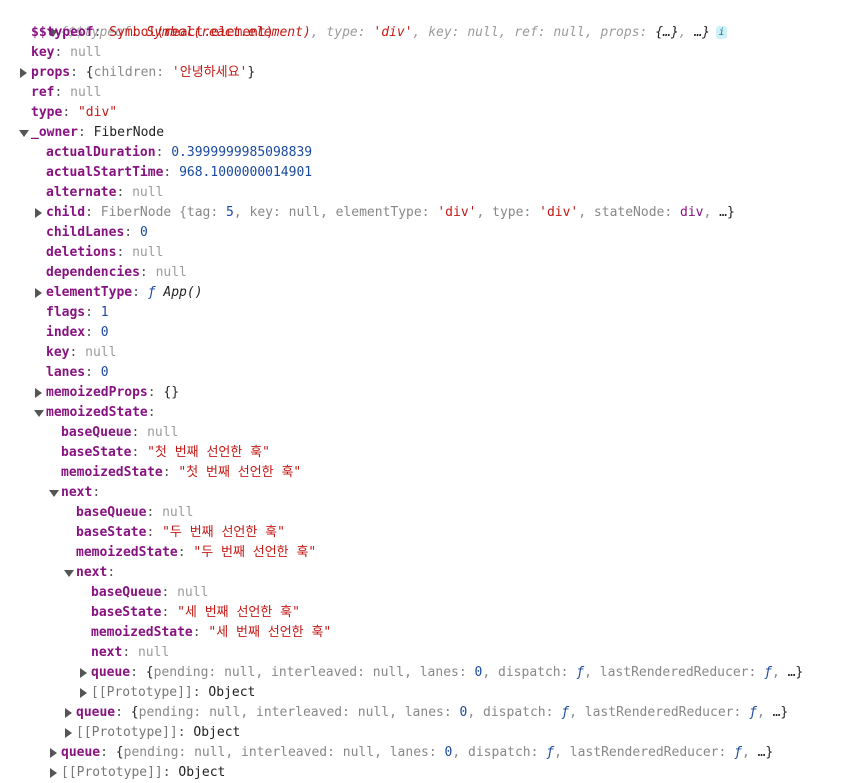 This screenshot has height=783, width=868. Describe the element at coordinates (163, 212) in the screenshot. I see `preview-token: FiberNode {tag:` at that location.